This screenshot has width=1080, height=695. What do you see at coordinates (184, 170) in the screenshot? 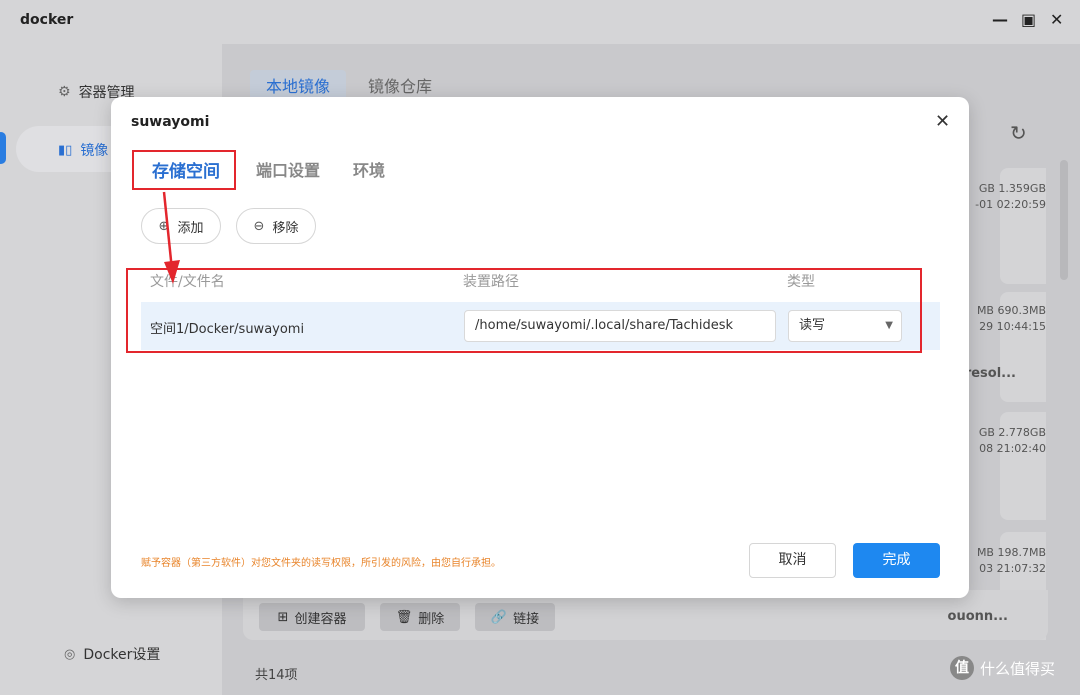
I see `annotation-highlight-tab` at bounding box center [184, 170].